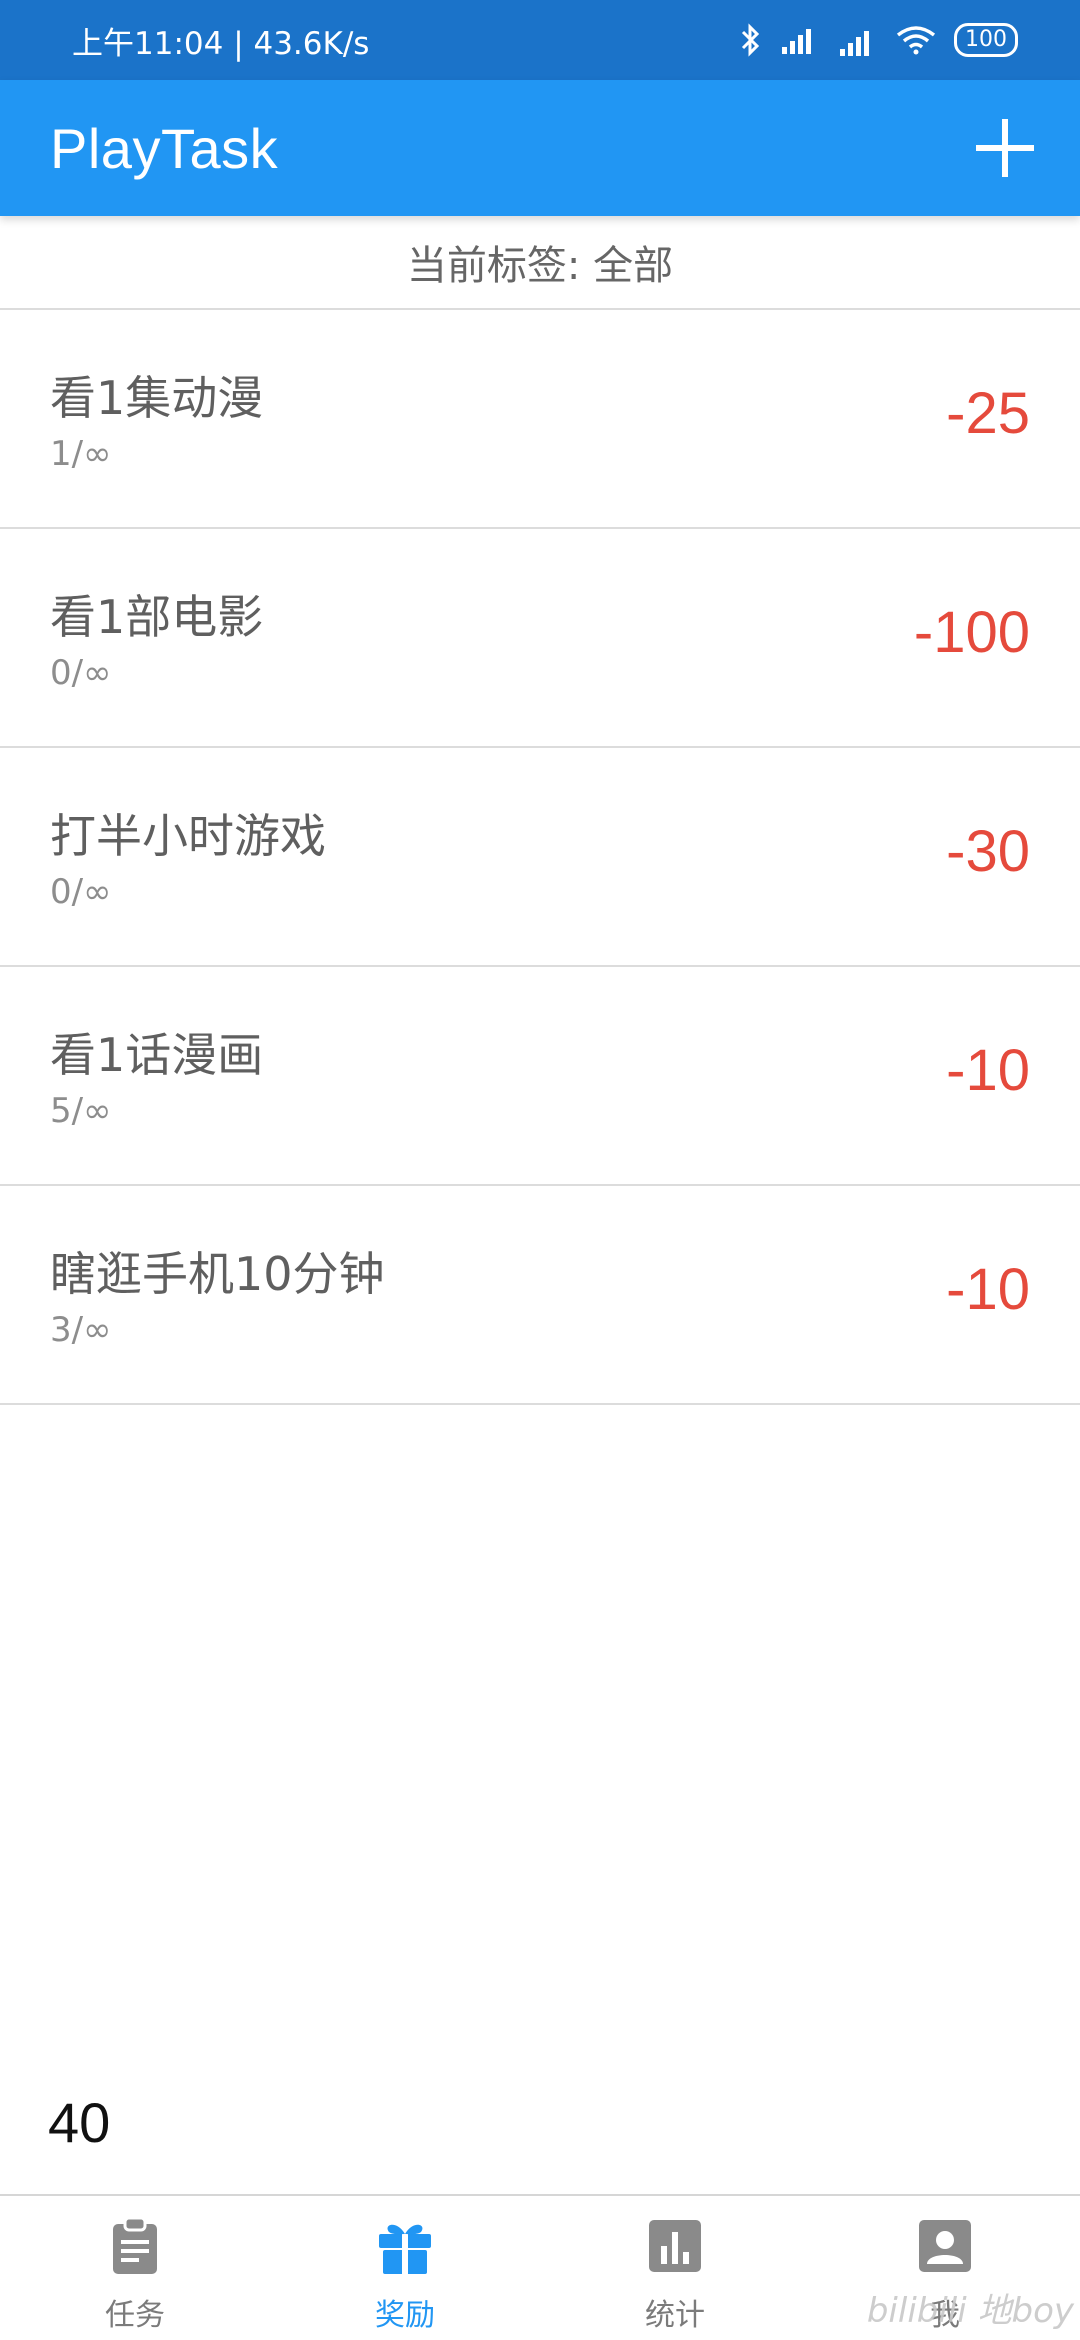  What do you see at coordinates (157, 617) in the screenshot?
I see `reward-name: 看1部电影` at bounding box center [157, 617].